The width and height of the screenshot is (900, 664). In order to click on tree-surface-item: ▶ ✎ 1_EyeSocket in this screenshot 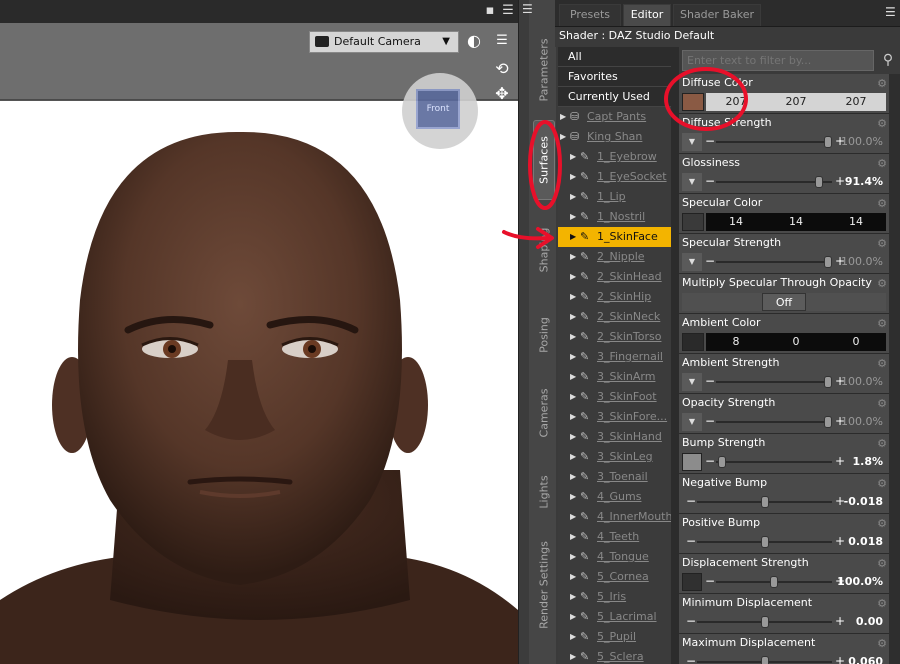, I will do `click(614, 177)`.